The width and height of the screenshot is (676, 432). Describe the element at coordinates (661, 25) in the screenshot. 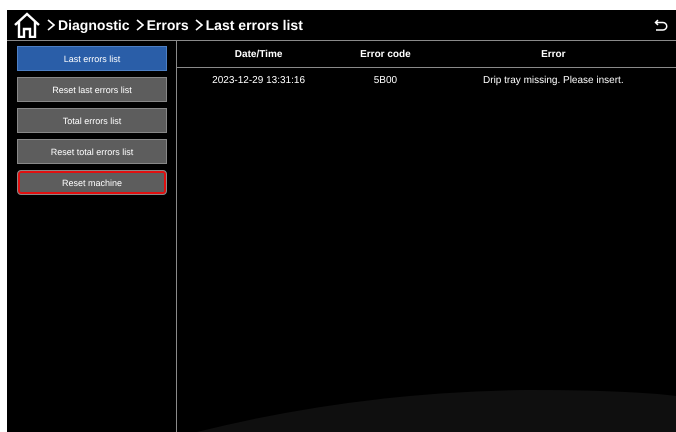

I see `back-icon` at that location.